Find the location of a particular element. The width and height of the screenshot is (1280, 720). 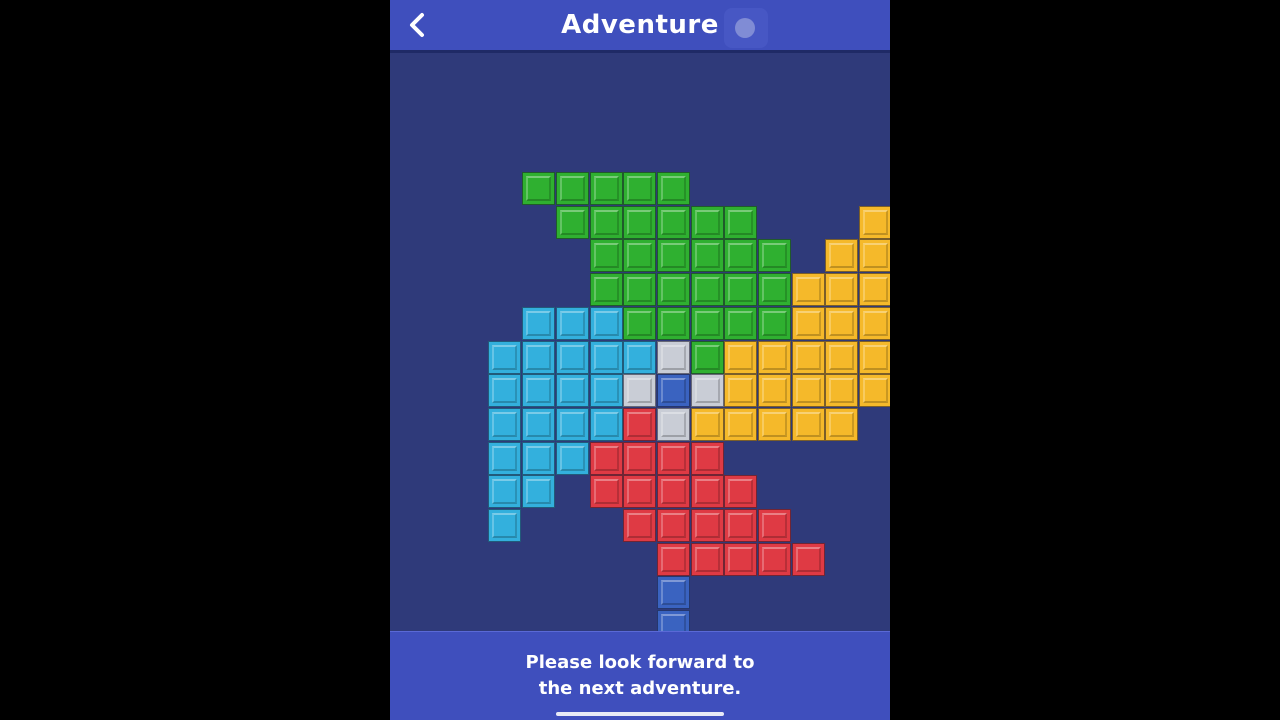

home-indicator is located at coordinates (640, 714).